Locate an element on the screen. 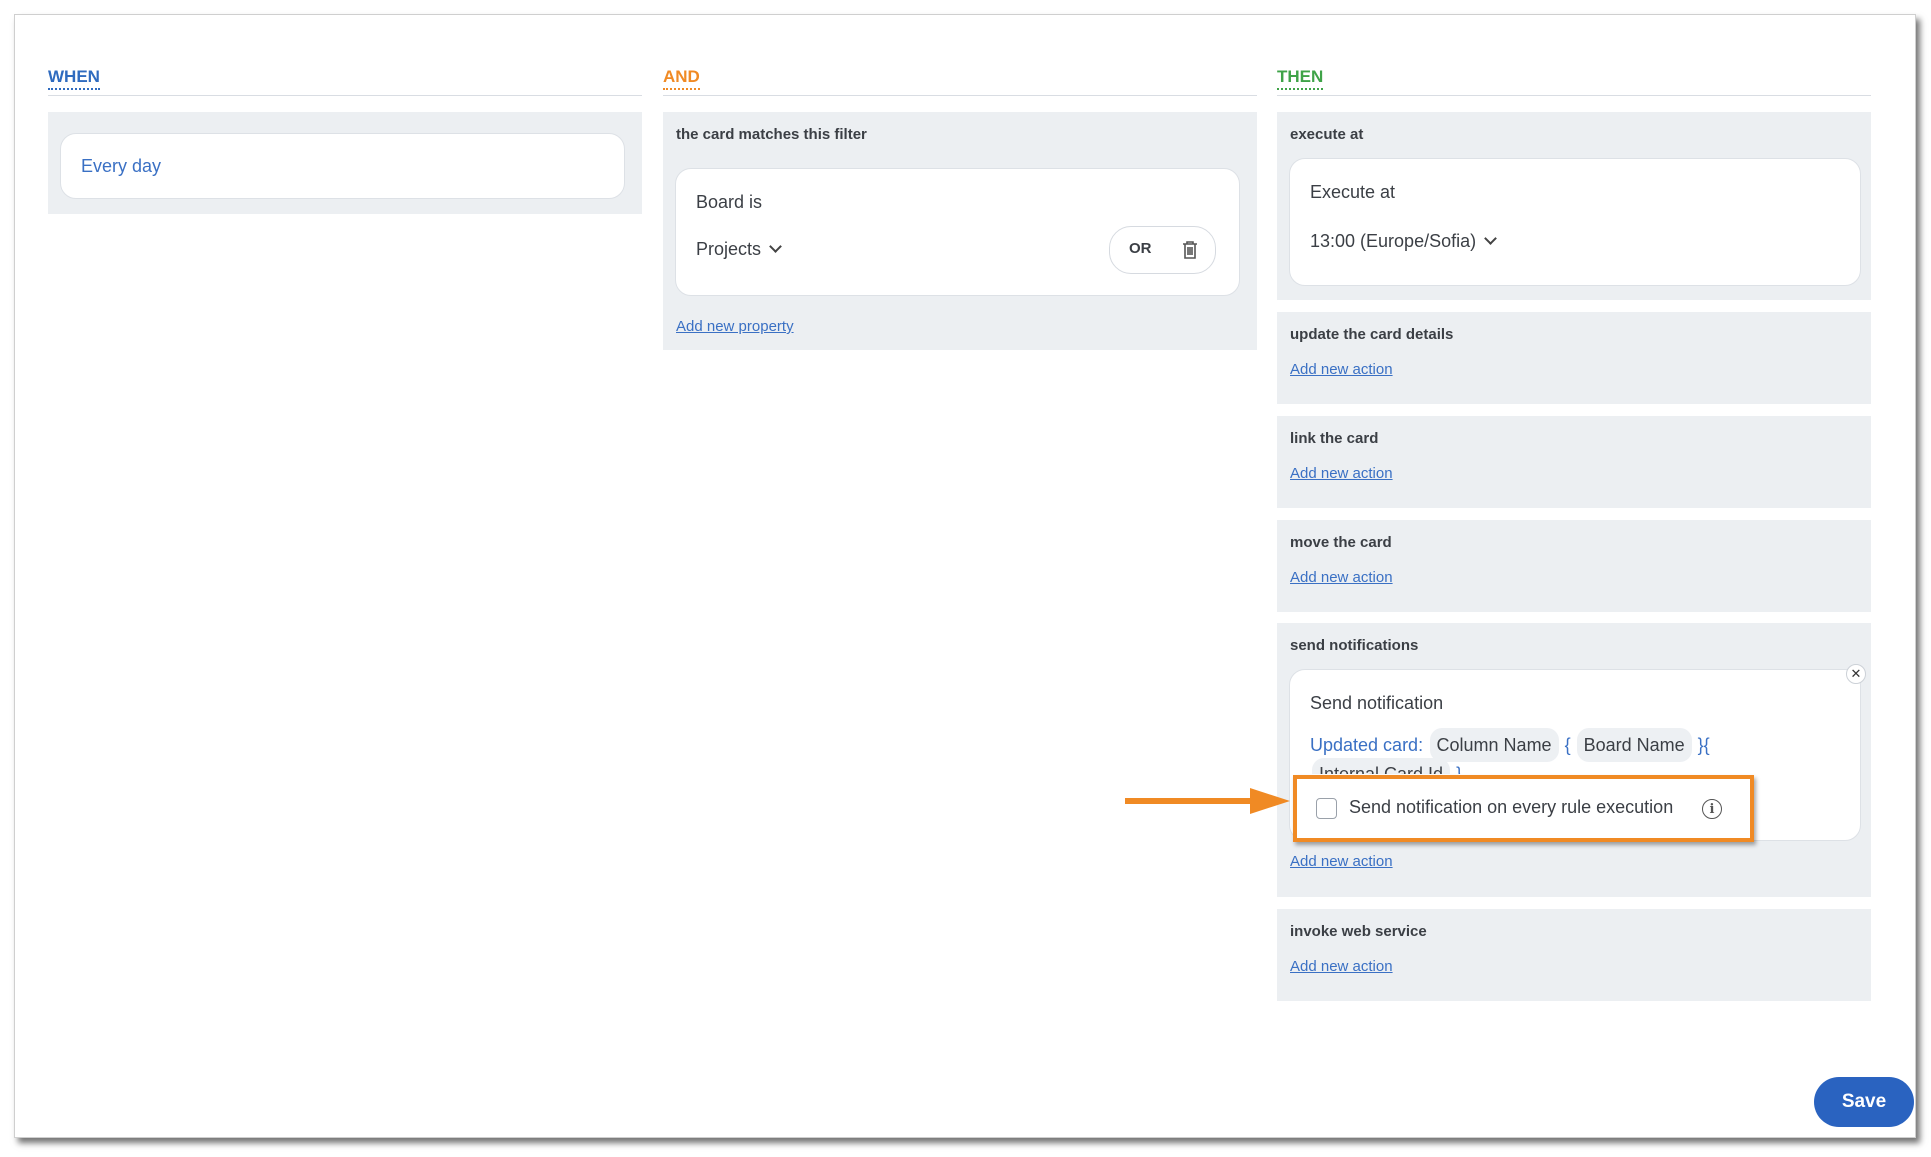 The height and width of the screenshot is (1157, 1931). when-header-label: WHEN is located at coordinates (74, 78).